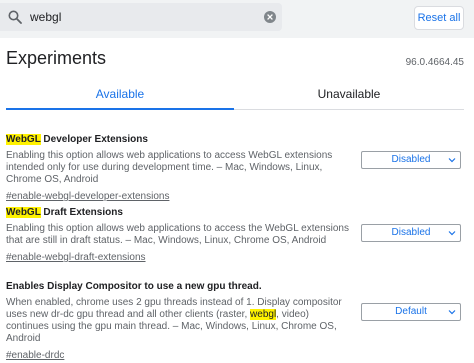 This screenshot has height=363, width=474. Describe the element at coordinates (120, 109) in the screenshot. I see `active-tab-indicator` at that location.